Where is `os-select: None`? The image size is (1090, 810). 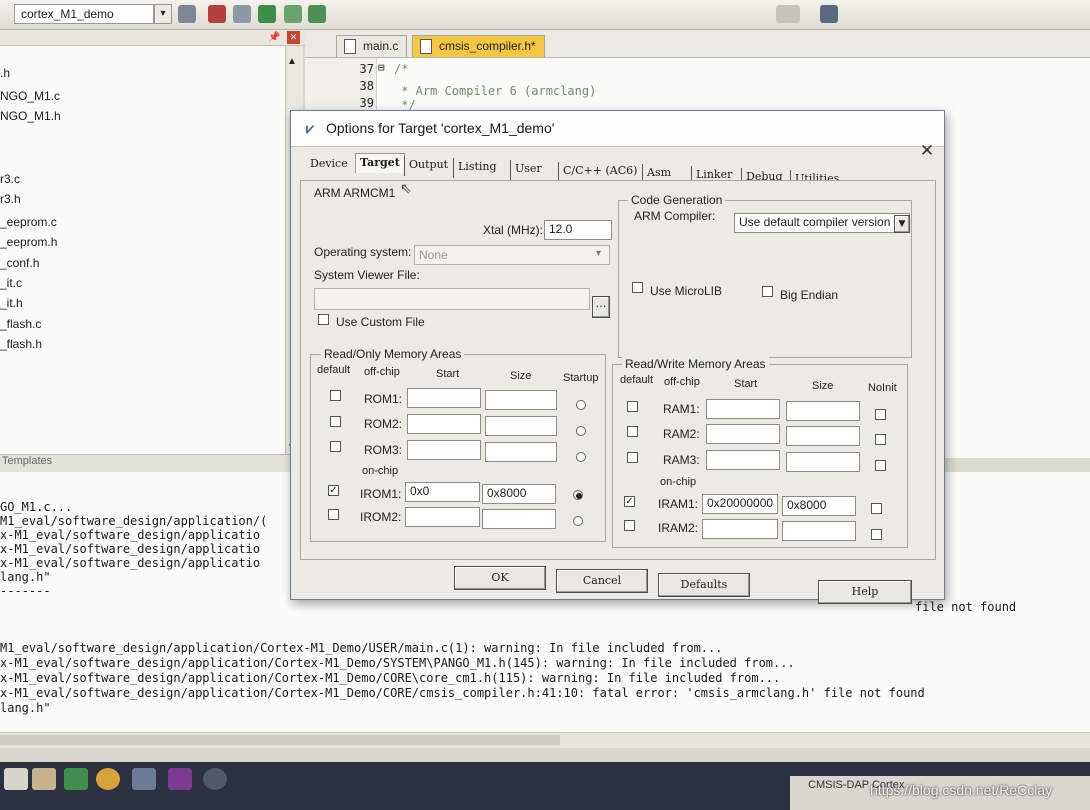
os-select: None is located at coordinates (512, 255).